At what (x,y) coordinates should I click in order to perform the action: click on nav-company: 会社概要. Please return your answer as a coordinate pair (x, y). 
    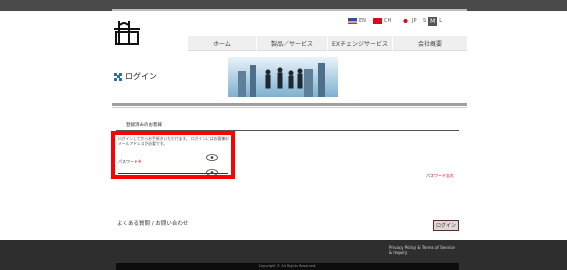
    Looking at the image, I should click on (430, 43).